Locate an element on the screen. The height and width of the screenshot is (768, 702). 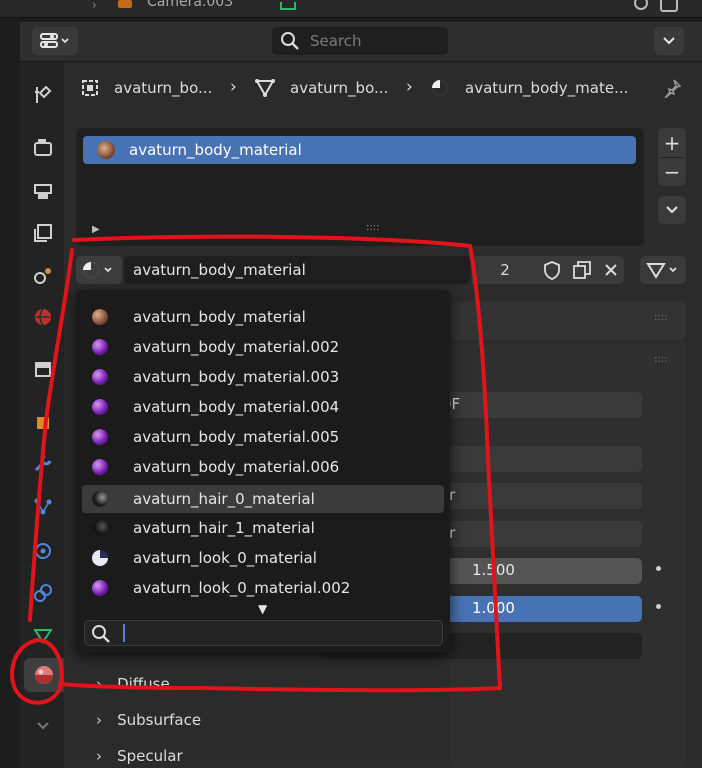
dropdown-item: avaturn_hair_1_material is located at coordinates (263, 528).